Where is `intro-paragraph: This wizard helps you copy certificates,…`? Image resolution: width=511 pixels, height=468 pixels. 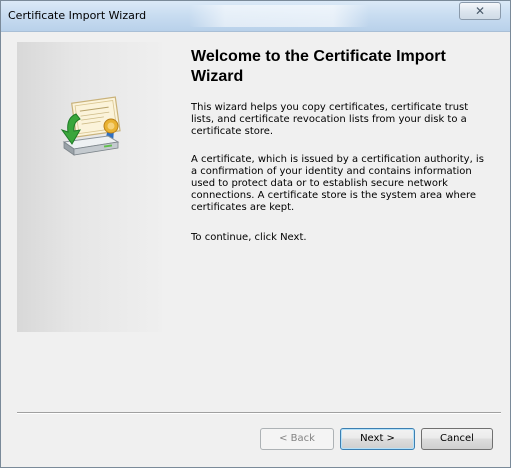 intro-paragraph: This wizard helps you copy certificates,… is located at coordinates (330, 119).